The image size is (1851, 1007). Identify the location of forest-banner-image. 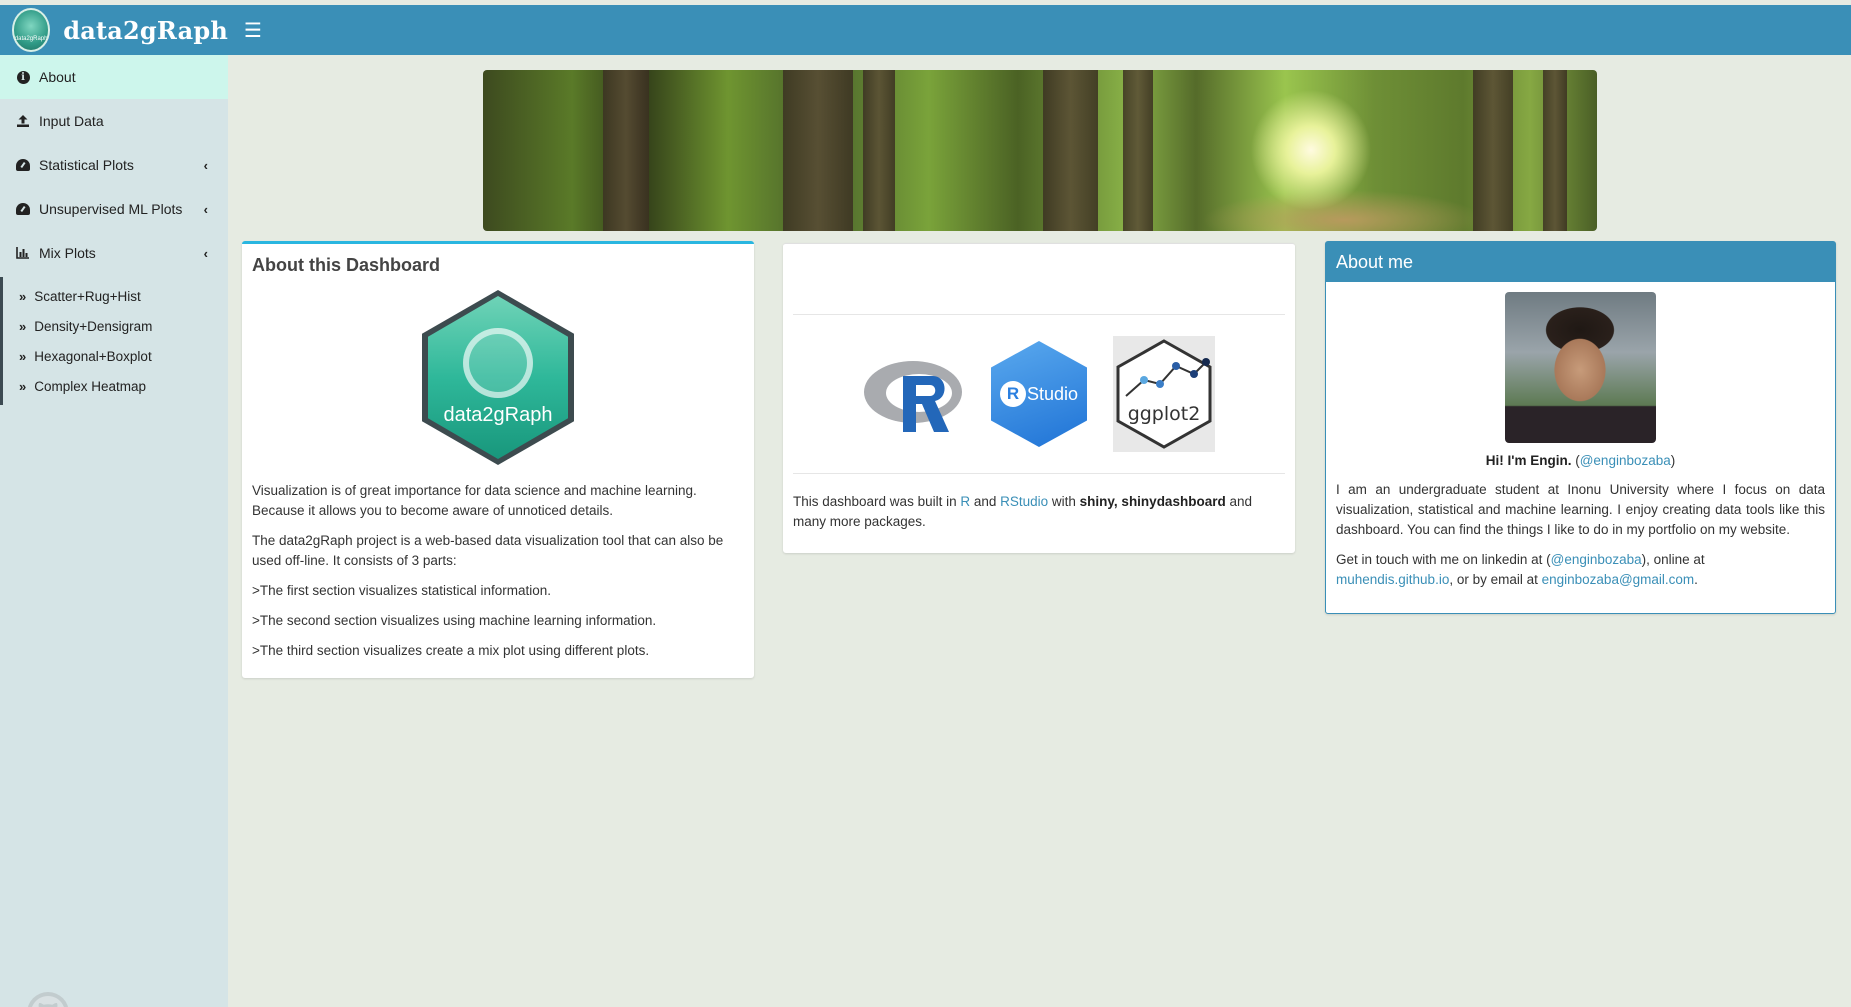
(1040, 150).